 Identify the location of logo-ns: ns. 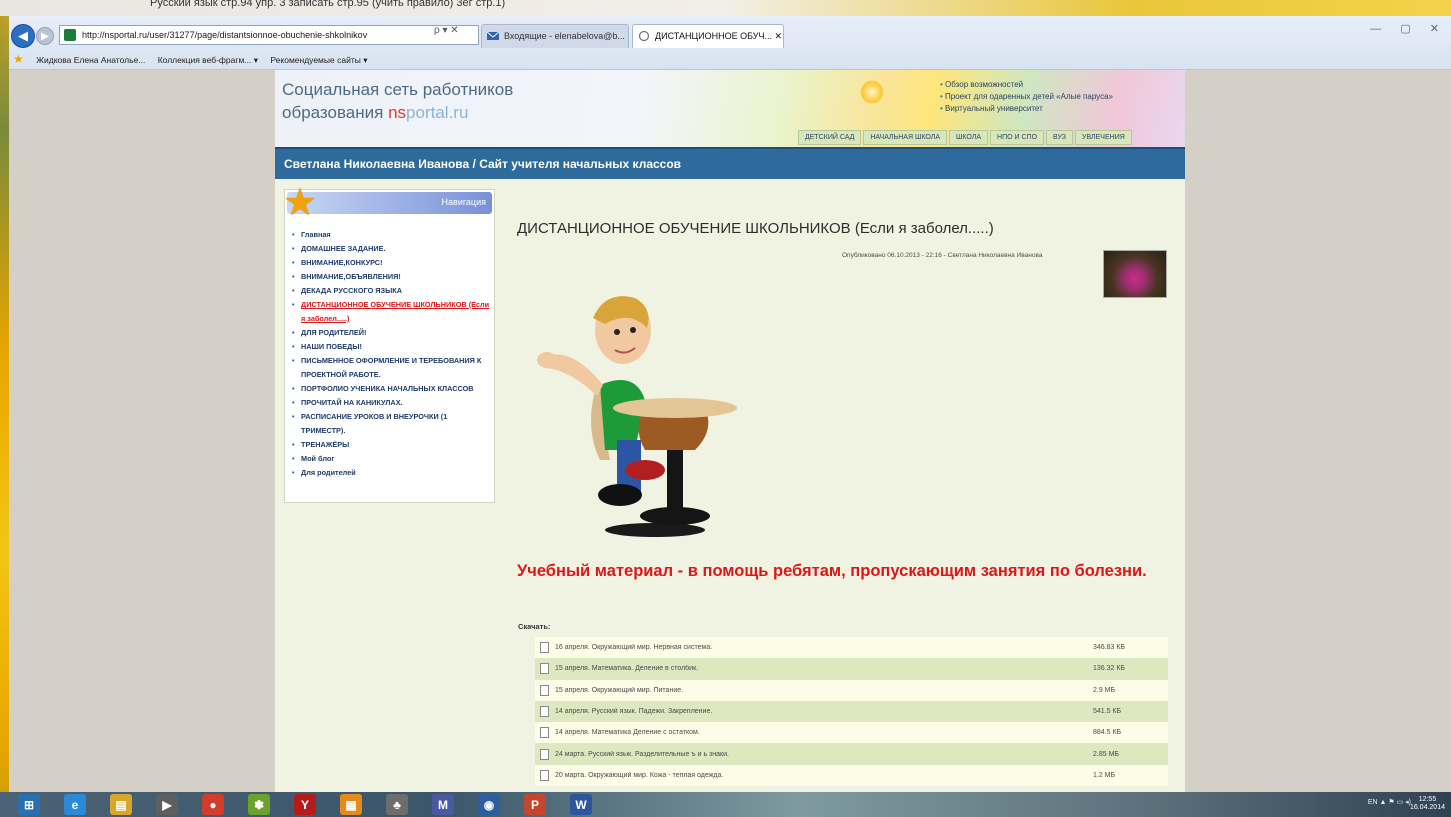
(397, 112).